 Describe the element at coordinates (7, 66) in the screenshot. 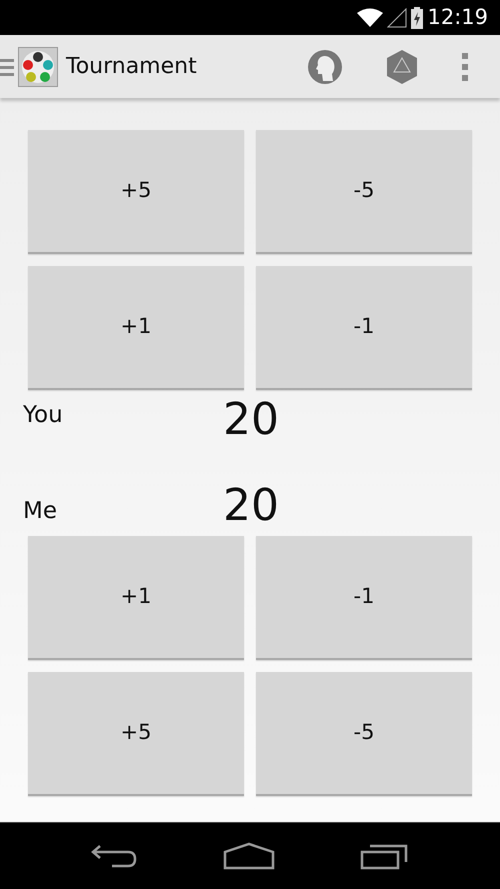

I see `menu-icon` at that location.